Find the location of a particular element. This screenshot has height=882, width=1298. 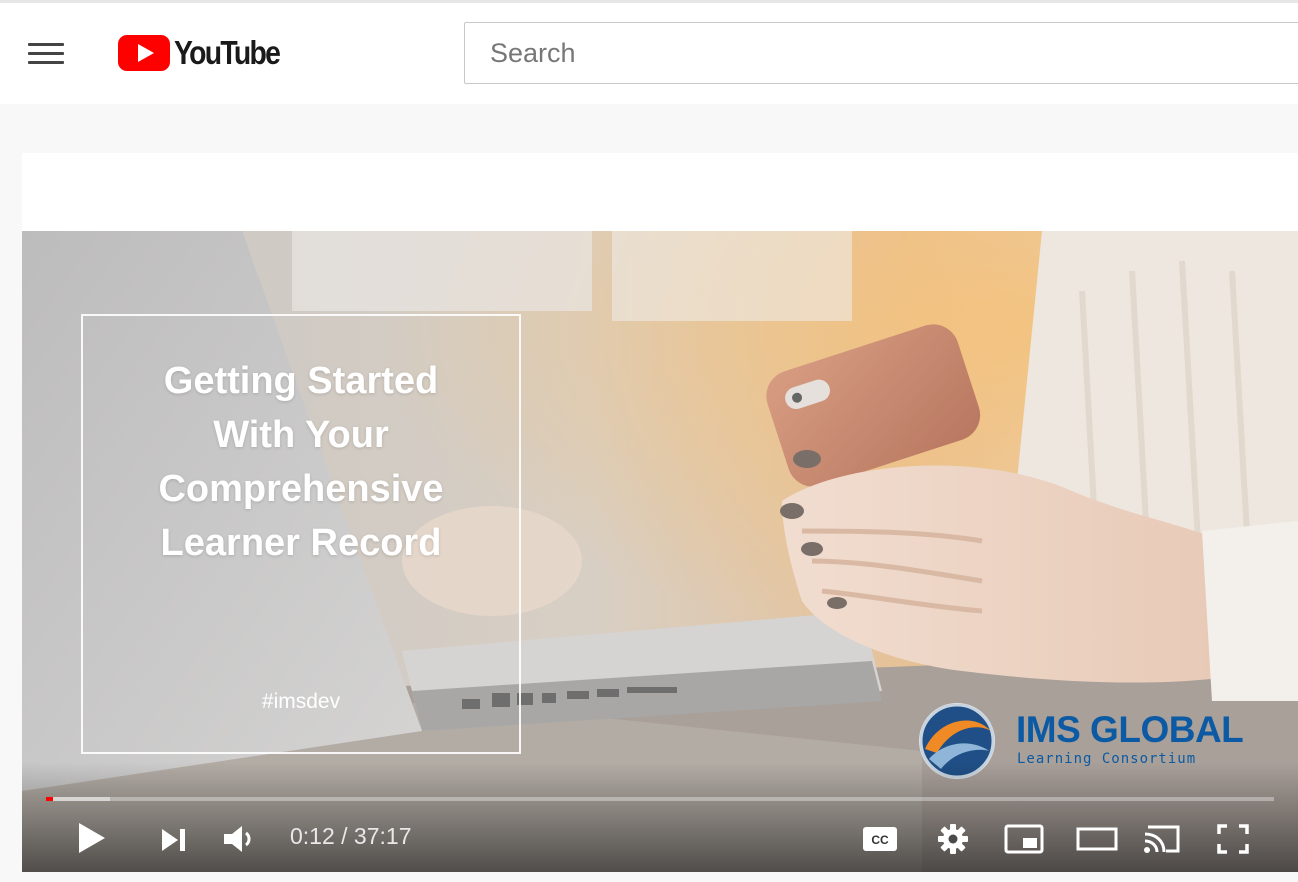

fullscreen-icon is located at coordinates (1233, 839).